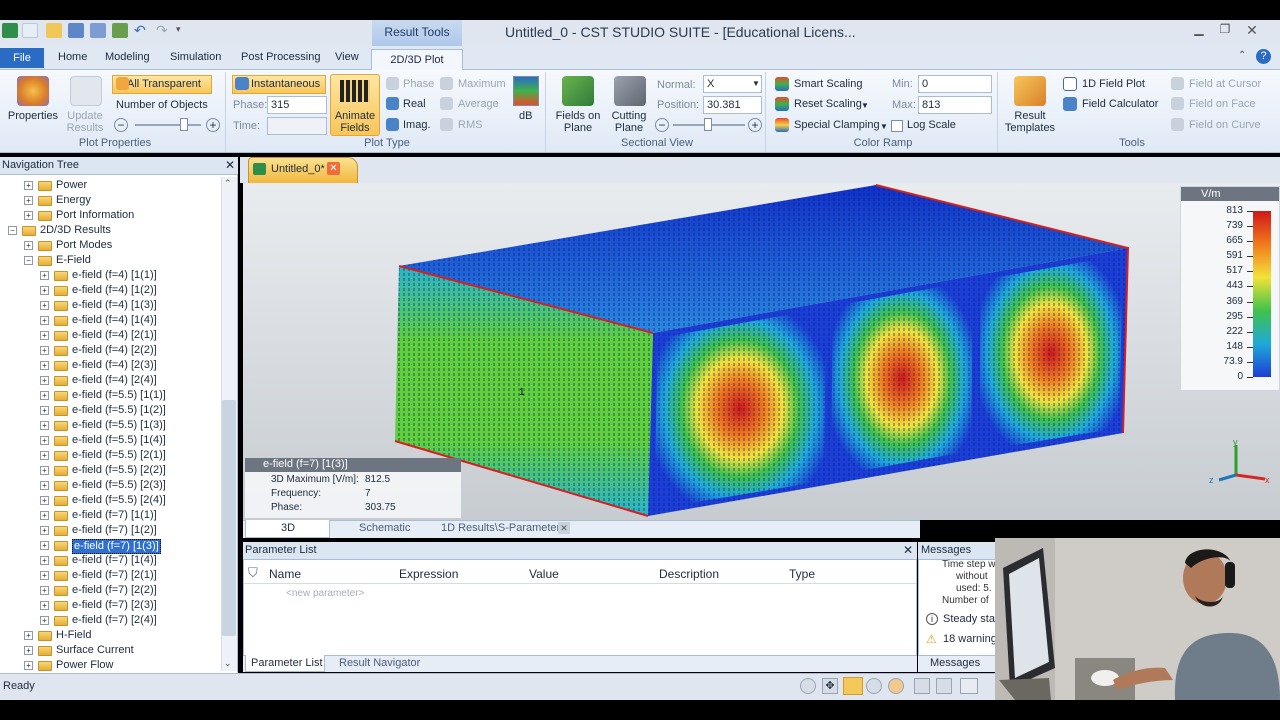  What do you see at coordinates (114, 531) in the screenshot?
I see `tree-item-efield-result: e-field (f=7) [1(2)]` at bounding box center [114, 531].